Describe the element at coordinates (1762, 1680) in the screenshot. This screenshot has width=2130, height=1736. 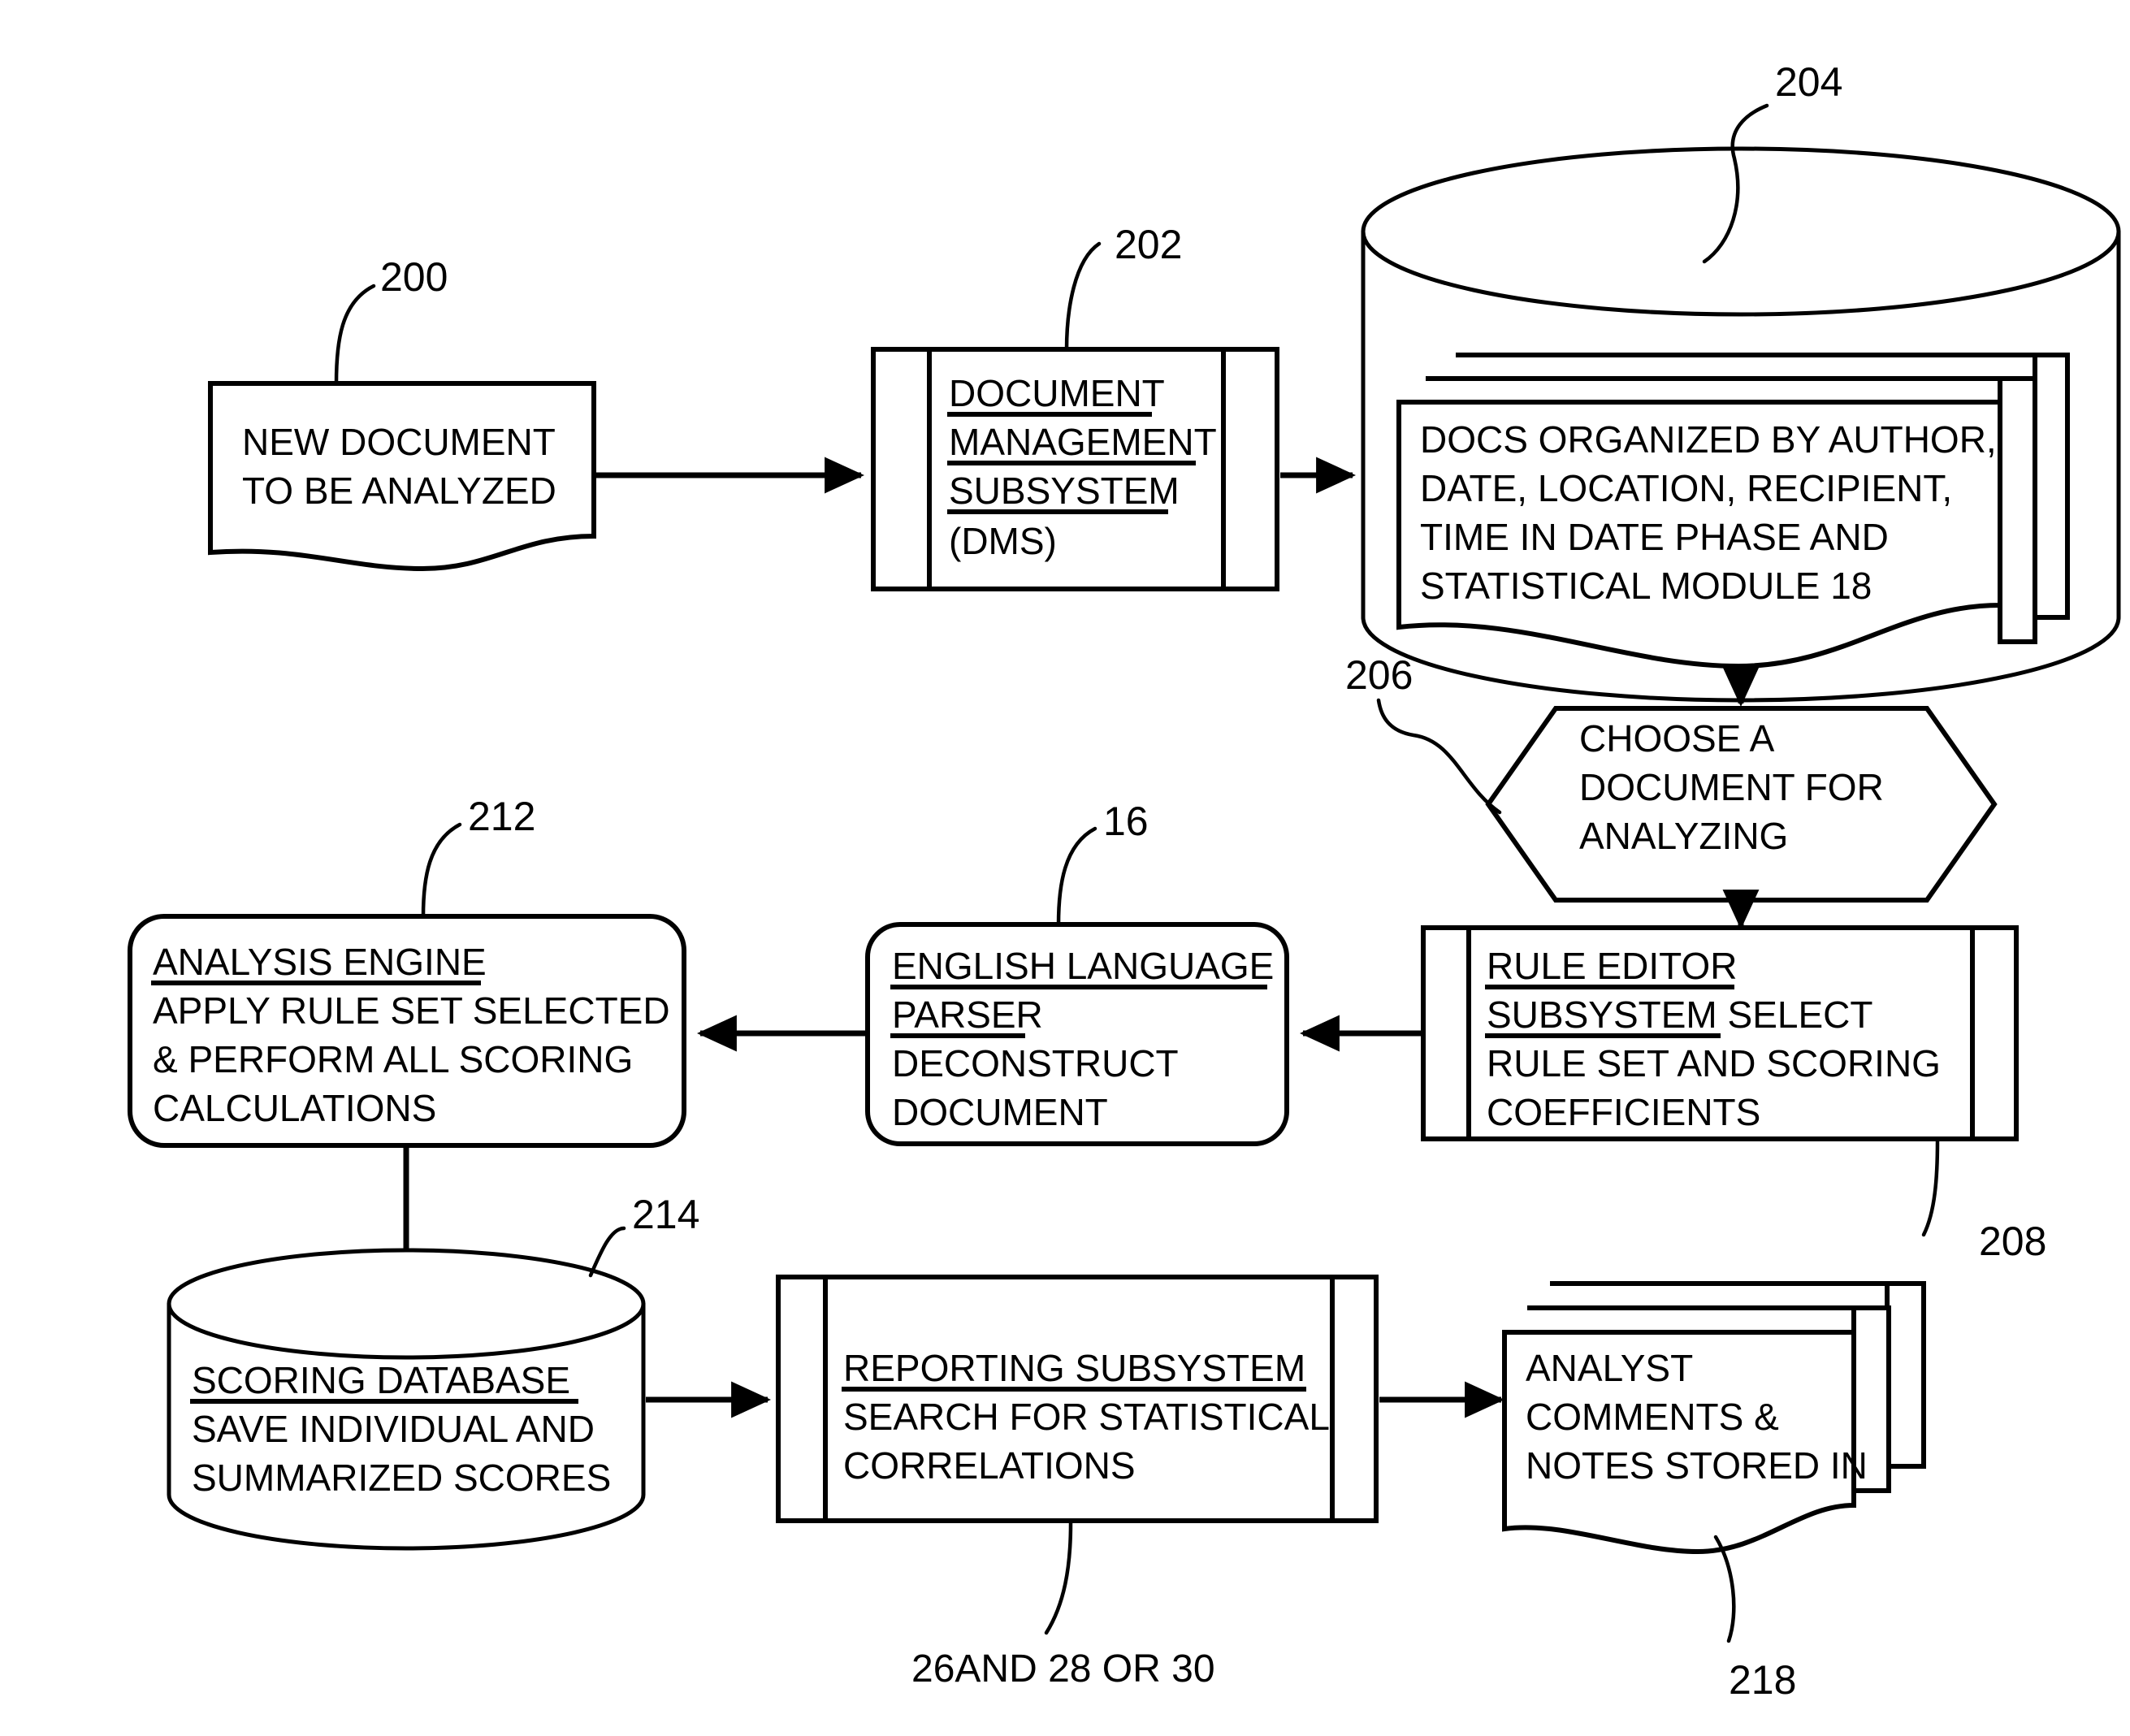
I see `ref-label-218: 218` at that location.